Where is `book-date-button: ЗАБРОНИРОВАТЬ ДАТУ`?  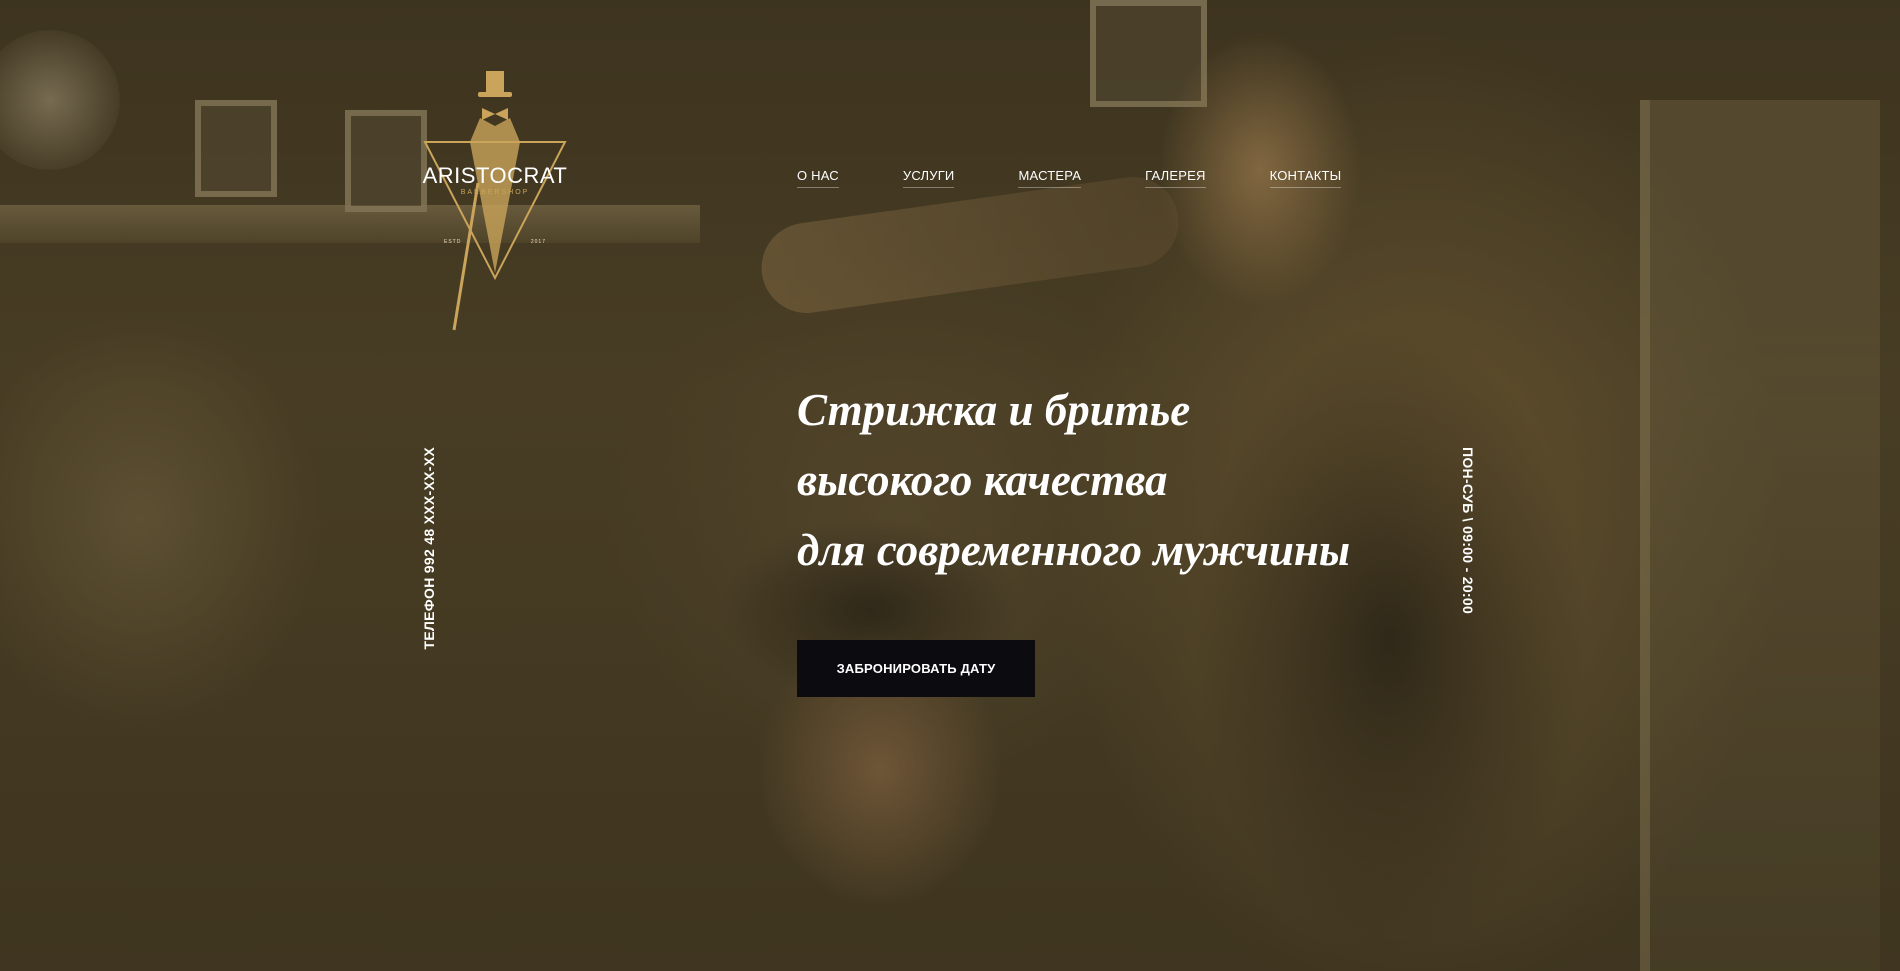 book-date-button: ЗАБРОНИРОВАТЬ ДАТУ is located at coordinates (916, 668).